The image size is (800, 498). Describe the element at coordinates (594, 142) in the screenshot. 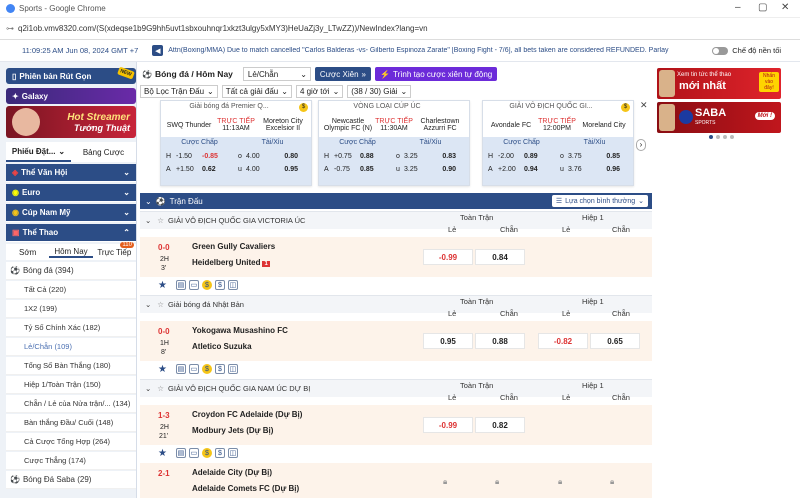

I see `over-under-label: Tài/Xỉu` at that location.